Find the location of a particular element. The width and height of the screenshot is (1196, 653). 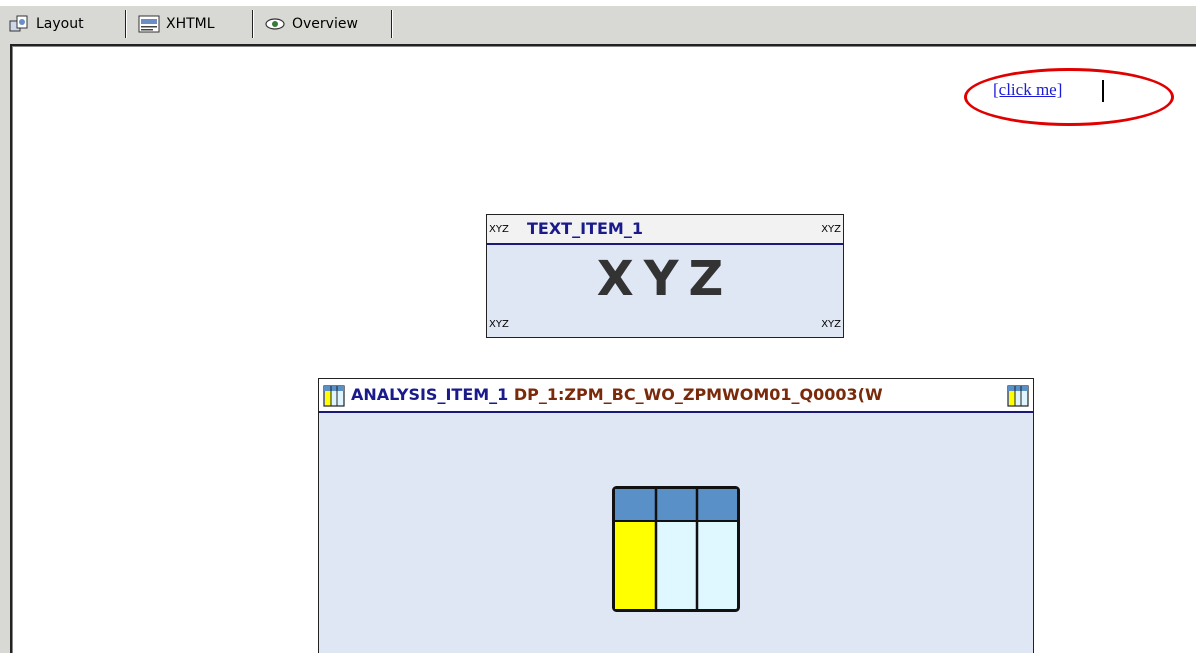

tab-xhtml: XHTML is located at coordinates (192, 24).